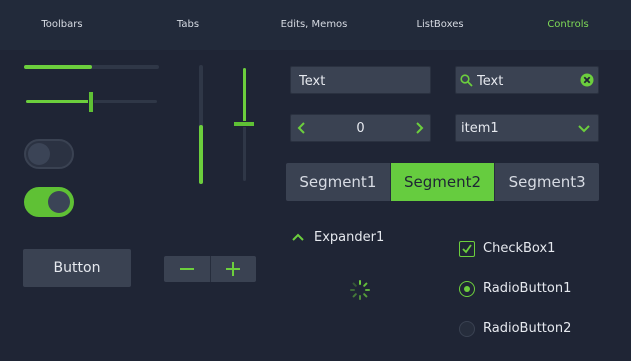  What do you see at coordinates (302, 128) in the screenshot?
I see `chevron-left-icon` at bounding box center [302, 128].